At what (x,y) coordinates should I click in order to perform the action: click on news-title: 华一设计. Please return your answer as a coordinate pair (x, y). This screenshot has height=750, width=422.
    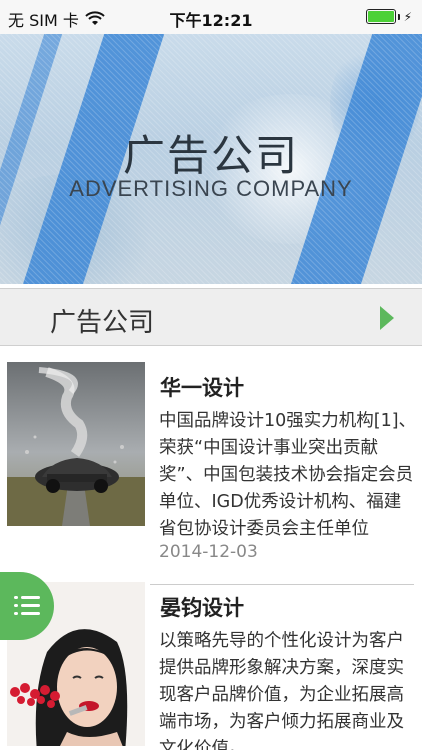
    Looking at the image, I should click on (202, 388).